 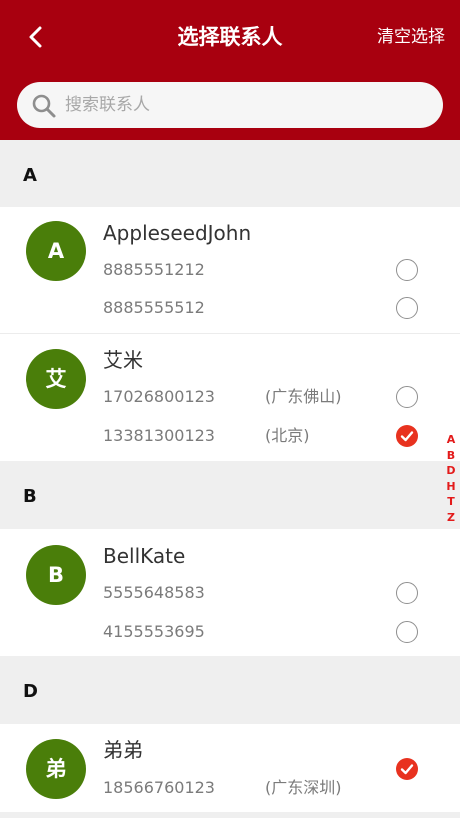 What do you see at coordinates (450, 487) in the screenshot?
I see `index-letter-h: H` at bounding box center [450, 487].